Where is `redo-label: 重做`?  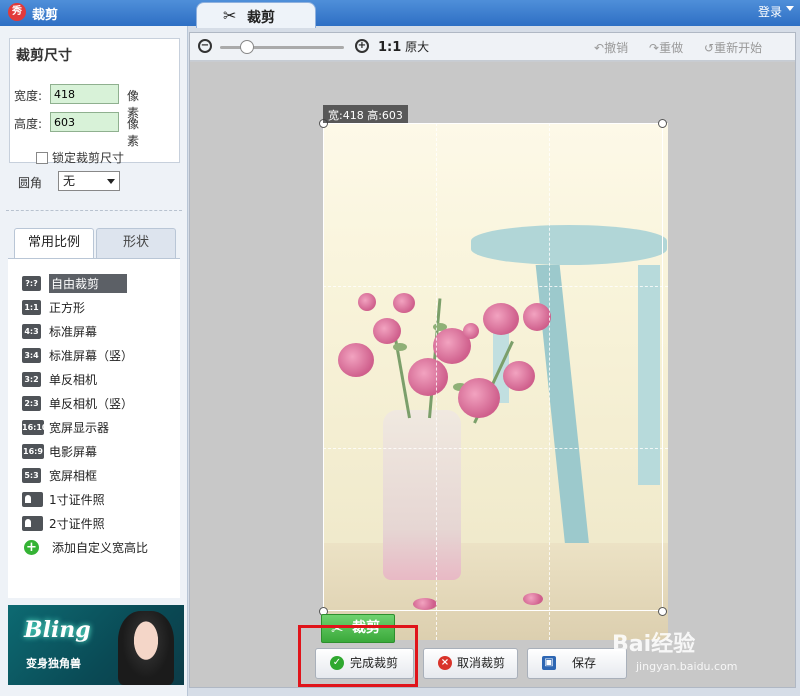
redo-label: 重做 is located at coordinates (671, 48).